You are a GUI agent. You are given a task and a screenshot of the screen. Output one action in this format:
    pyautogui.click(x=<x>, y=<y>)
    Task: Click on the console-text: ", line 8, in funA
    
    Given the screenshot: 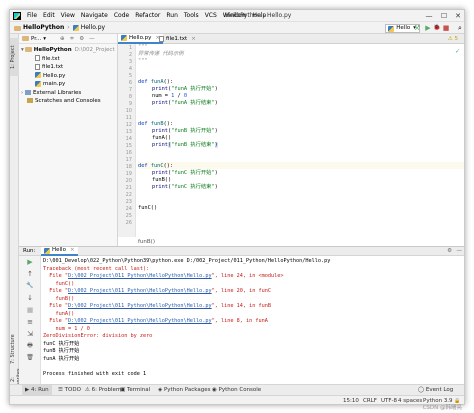 What is the action you would take?
    pyautogui.click(x=239, y=321)
    